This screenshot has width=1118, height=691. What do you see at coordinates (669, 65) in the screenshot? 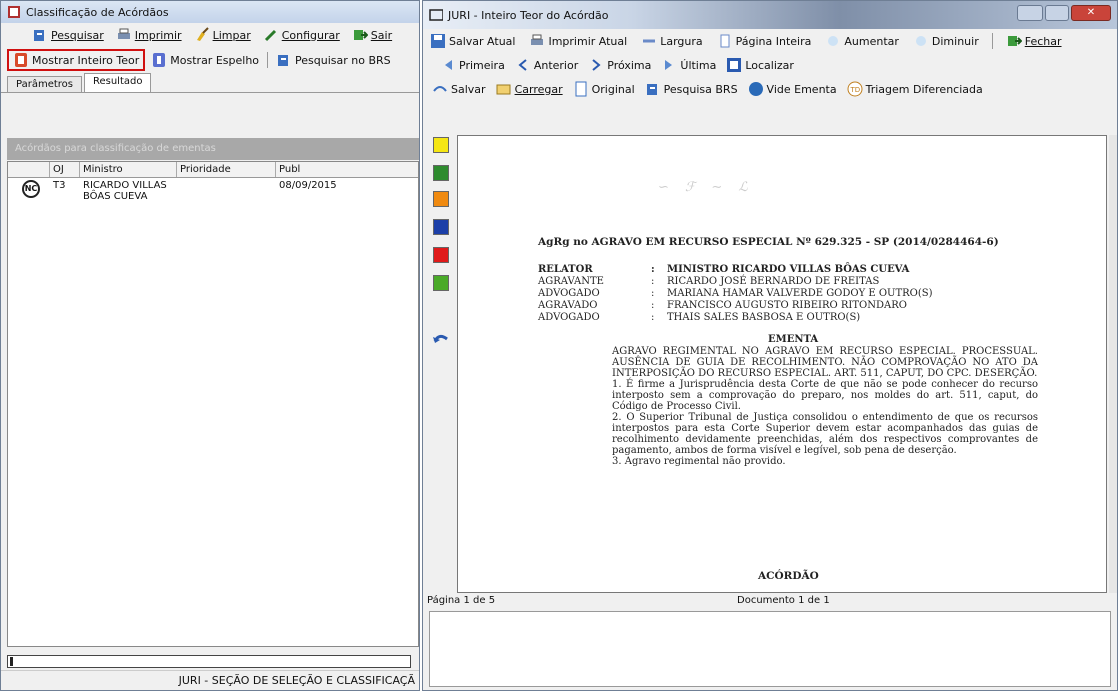
I see `last-icon` at bounding box center [669, 65].